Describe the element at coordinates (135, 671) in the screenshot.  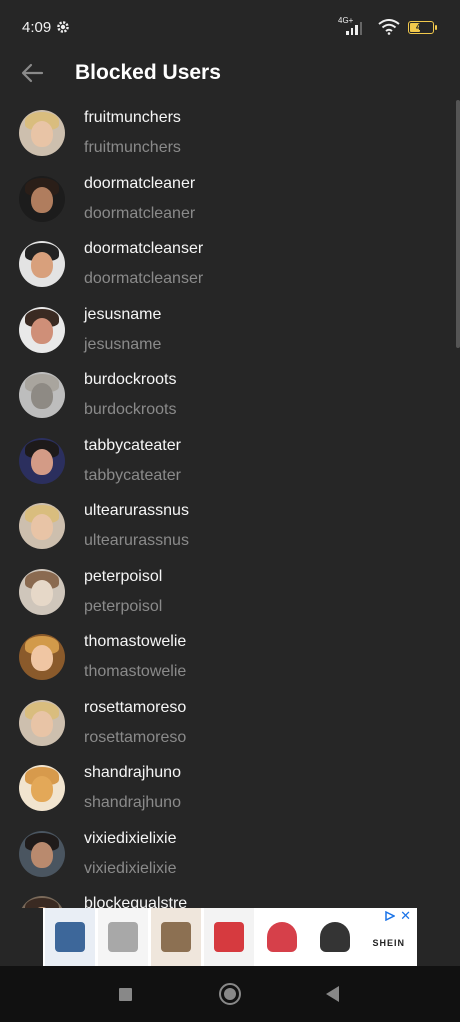
I see `user-handle: thomastowelie` at that location.